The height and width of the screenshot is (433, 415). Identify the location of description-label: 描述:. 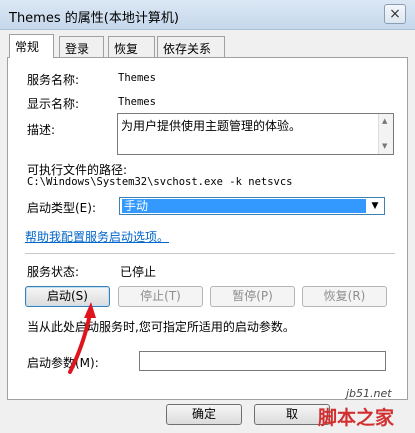
(41, 130).